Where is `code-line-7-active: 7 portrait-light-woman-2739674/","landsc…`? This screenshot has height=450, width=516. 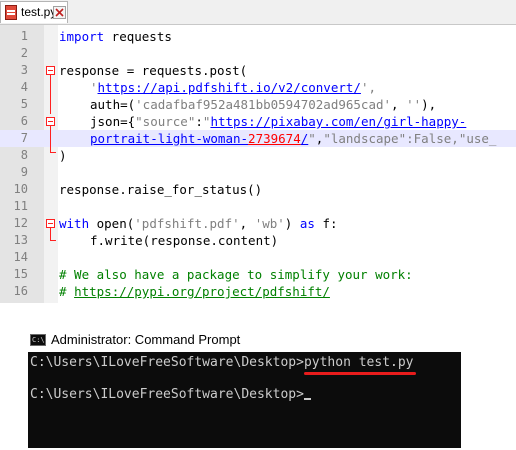 code-line-7-active: 7 portrait-light-woman-2739674/","landsc… is located at coordinates (258, 138).